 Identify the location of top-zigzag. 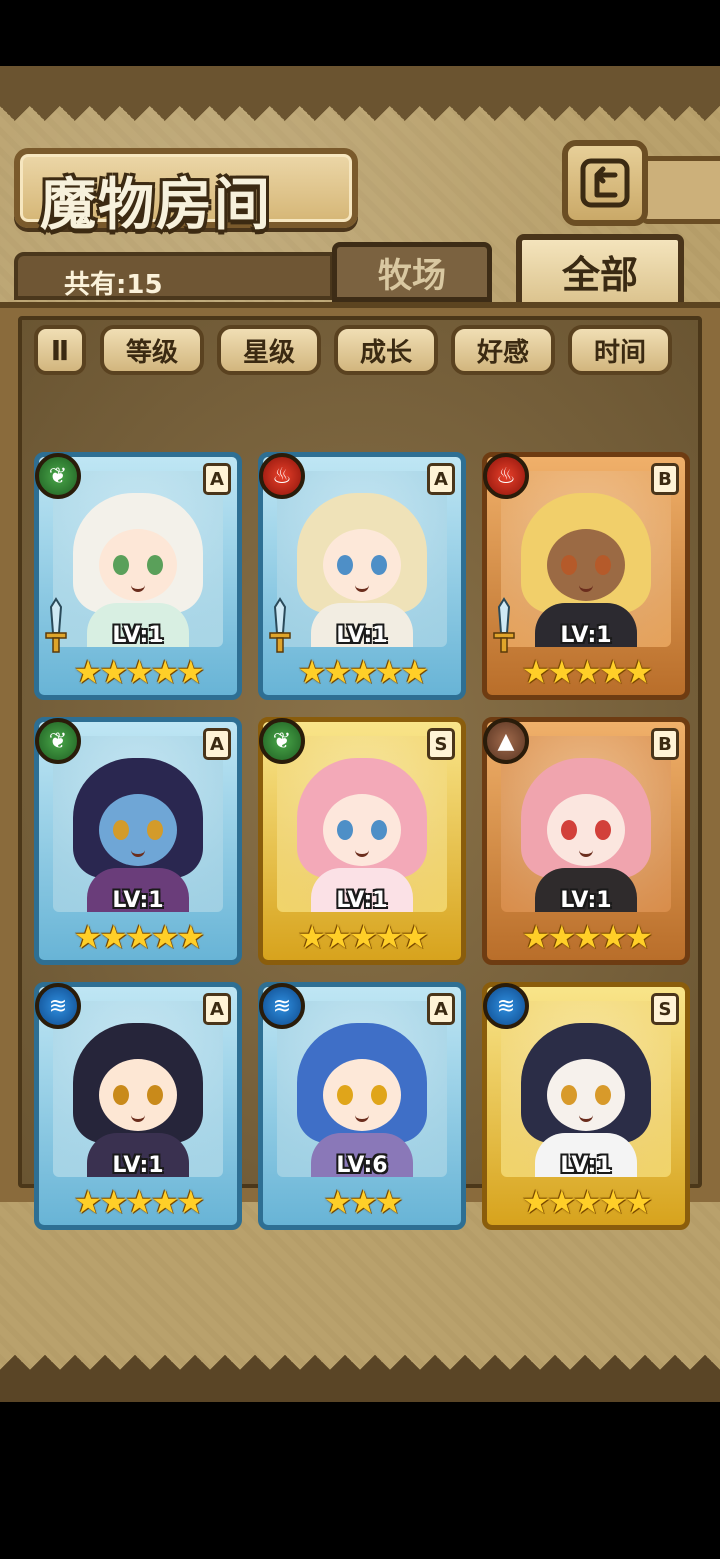
(360, 121).